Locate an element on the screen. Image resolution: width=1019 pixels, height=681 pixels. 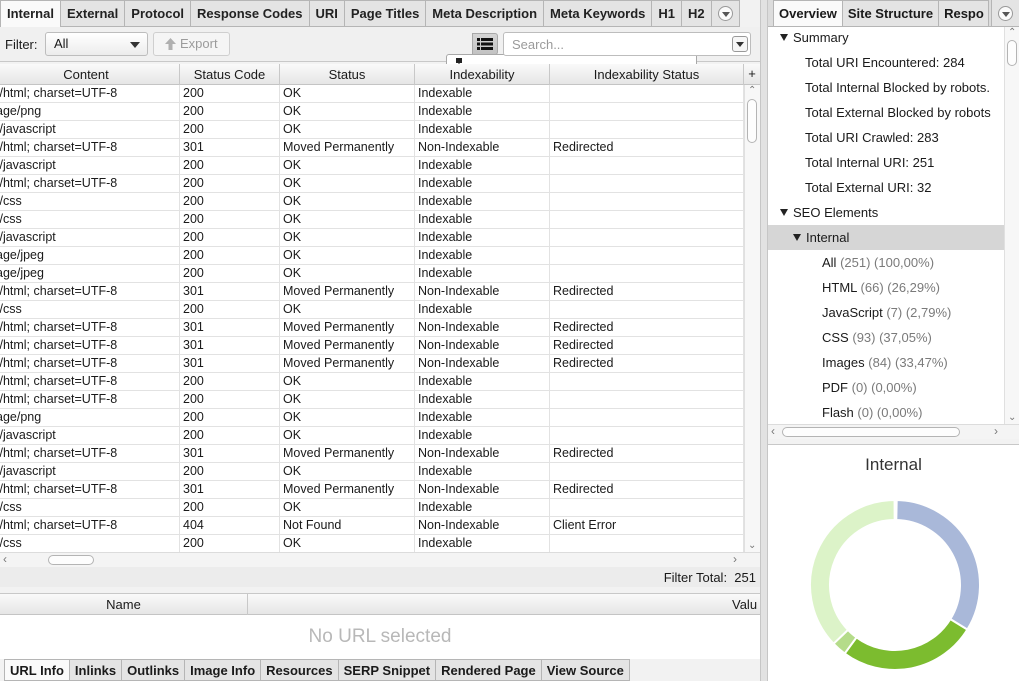
tree-vertical-scrollbar: ⌃ ⌄ is located at coordinates (1011, 225).